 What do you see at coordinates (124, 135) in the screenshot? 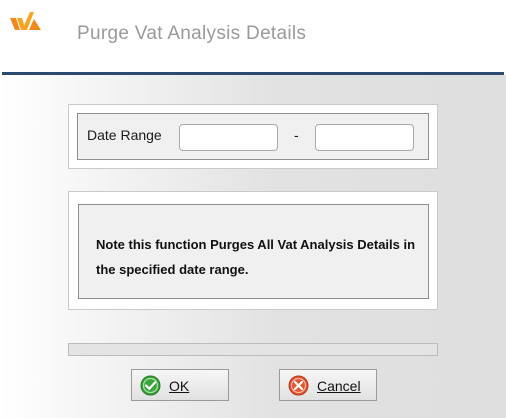
I see `date-range-label: Date Range` at bounding box center [124, 135].